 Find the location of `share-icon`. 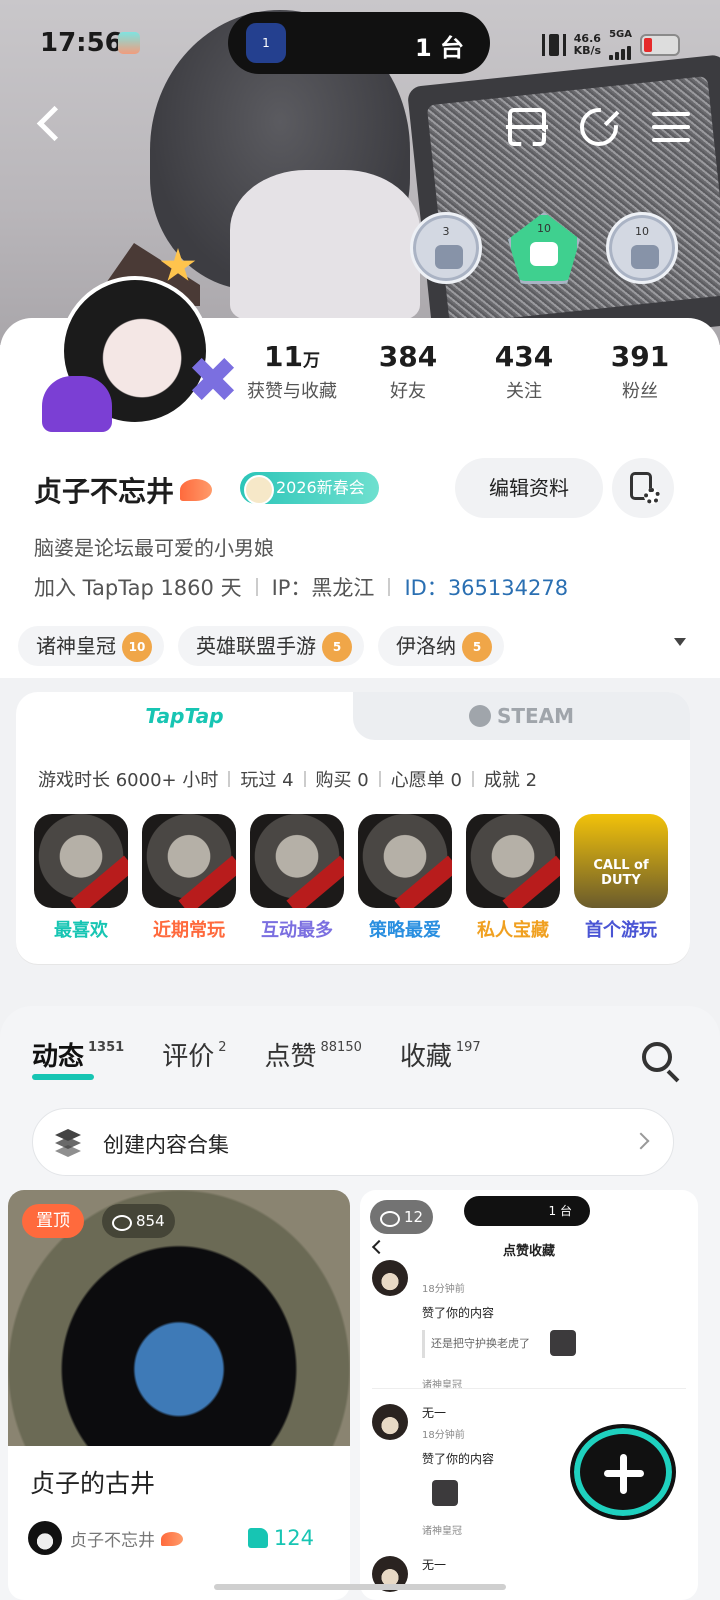

share-icon is located at coordinates (599, 127).